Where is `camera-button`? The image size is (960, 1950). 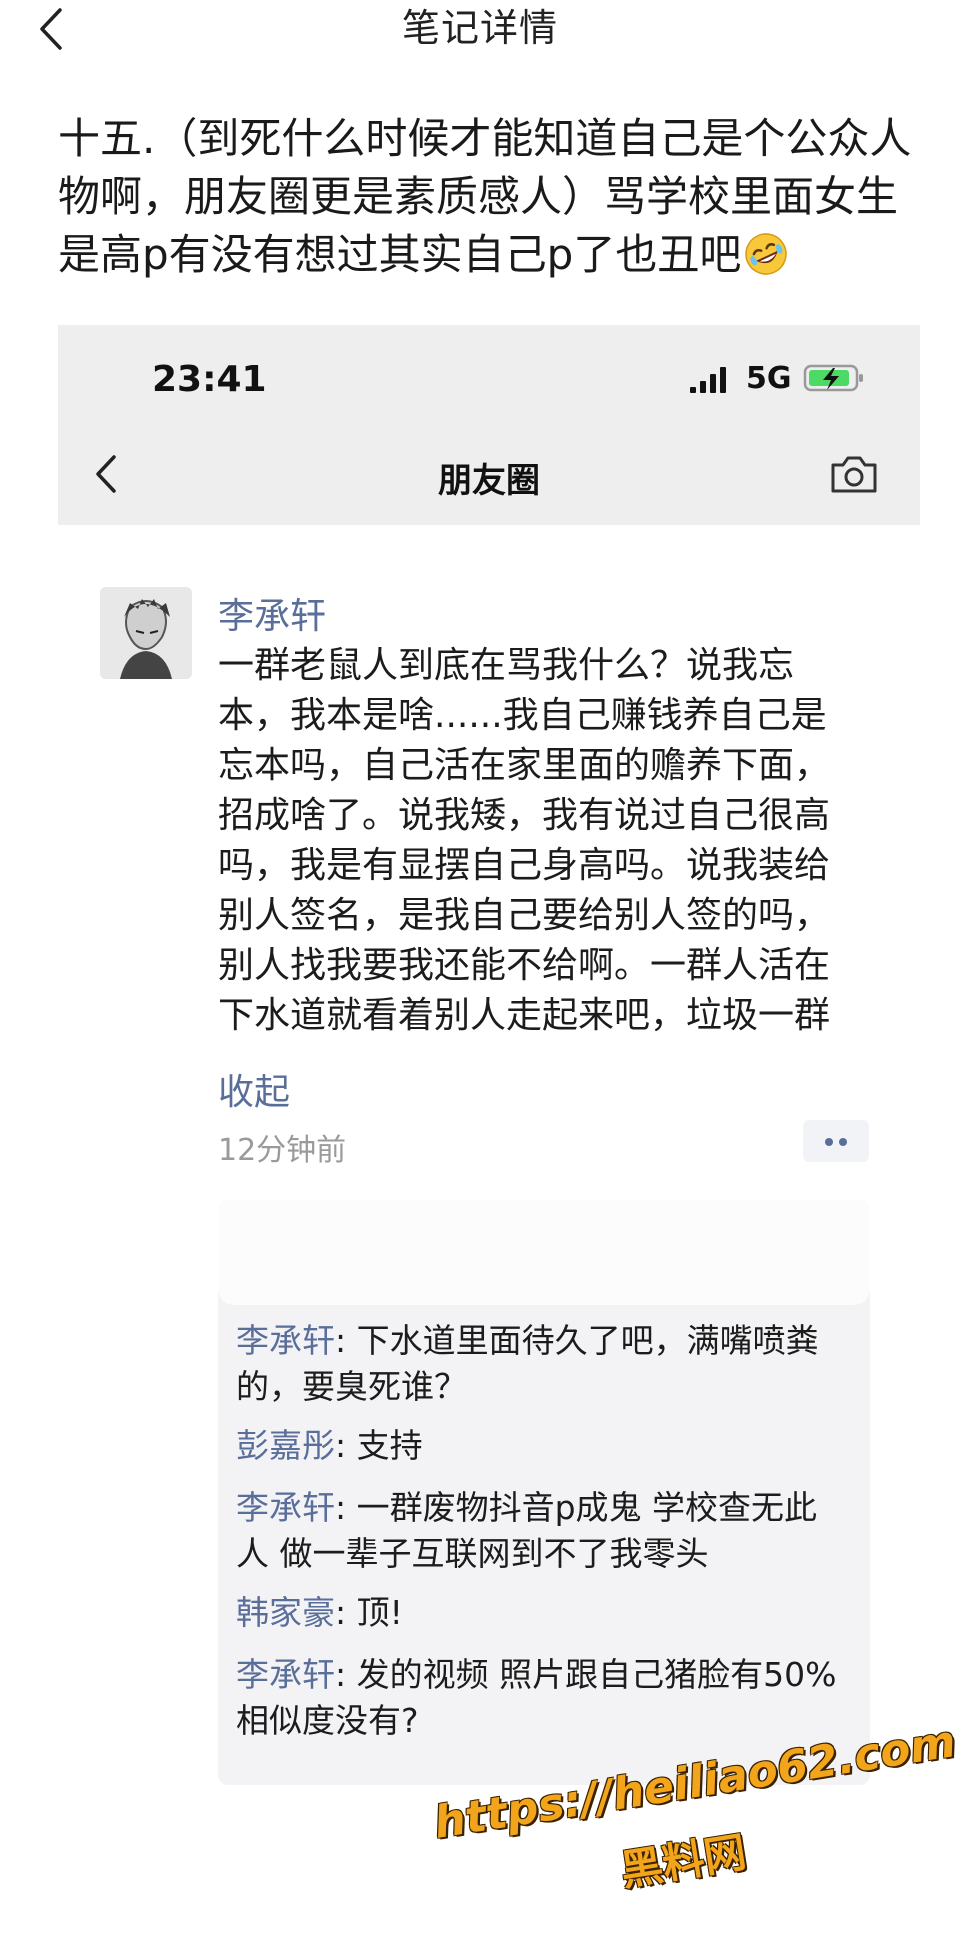
camera-button is located at coordinates (854, 474).